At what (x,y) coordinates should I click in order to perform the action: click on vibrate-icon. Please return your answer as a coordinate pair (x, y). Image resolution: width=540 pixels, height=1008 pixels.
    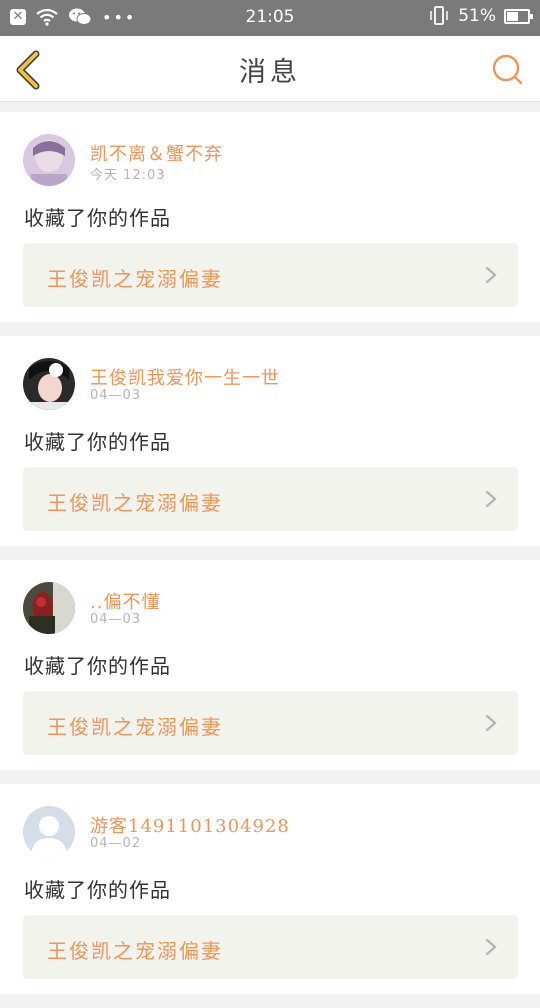
    Looking at the image, I should click on (439, 15).